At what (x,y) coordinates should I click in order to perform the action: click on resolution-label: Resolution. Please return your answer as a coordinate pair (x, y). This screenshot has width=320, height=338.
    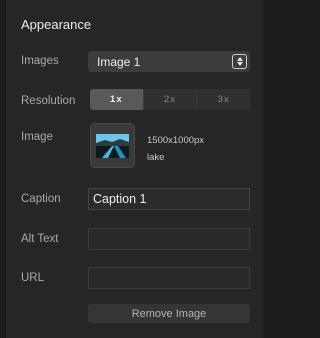
    Looking at the image, I should click on (48, 101).